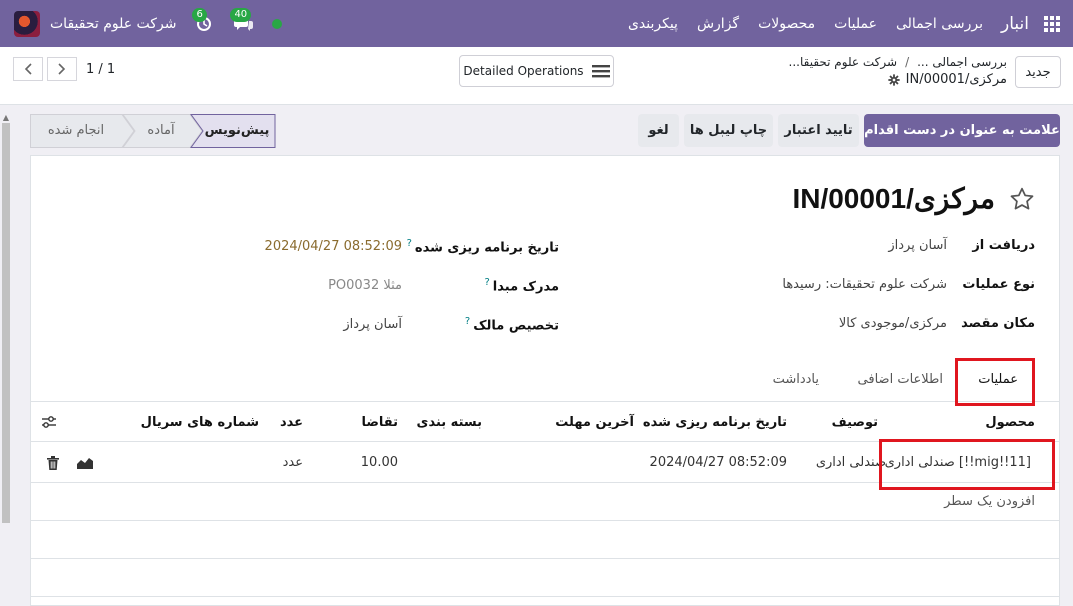  I want to click on destination-location-label: مکان مقصد, so click(998, 323).